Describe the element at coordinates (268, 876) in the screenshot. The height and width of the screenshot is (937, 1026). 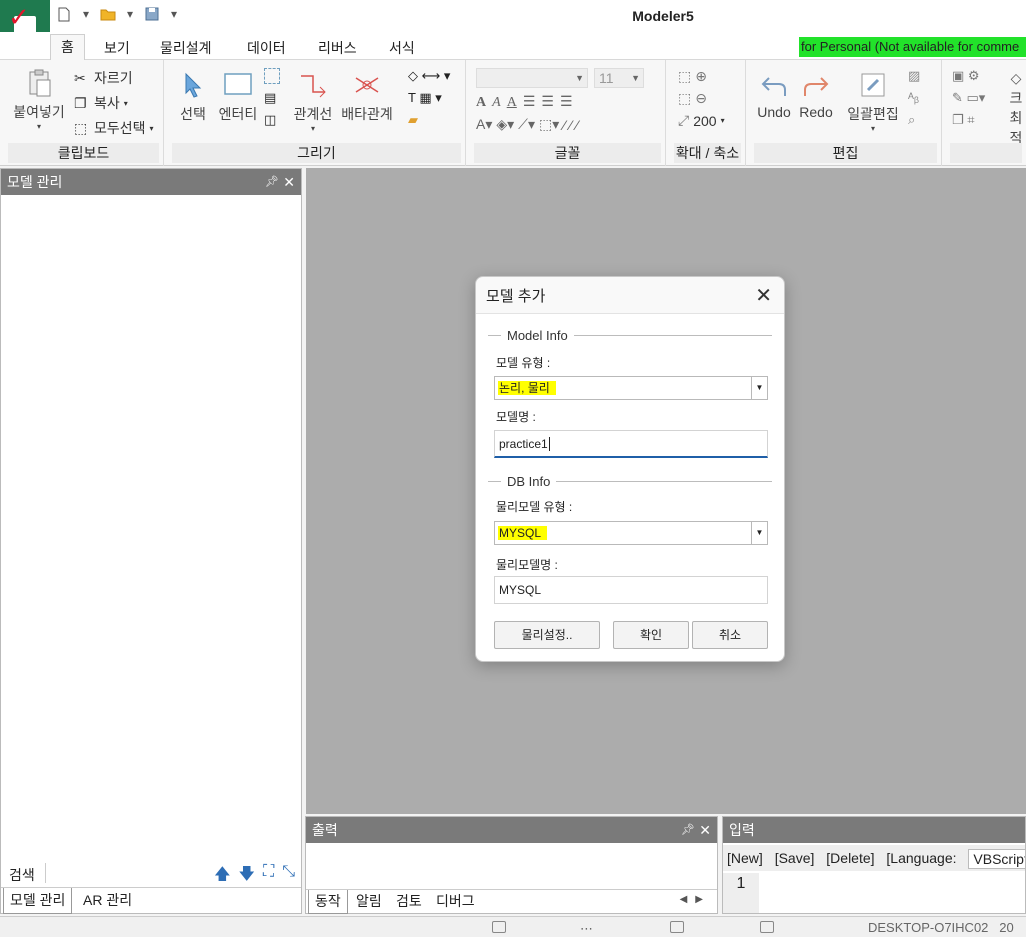
I see `expand-all-icon: ⛶` at that location.